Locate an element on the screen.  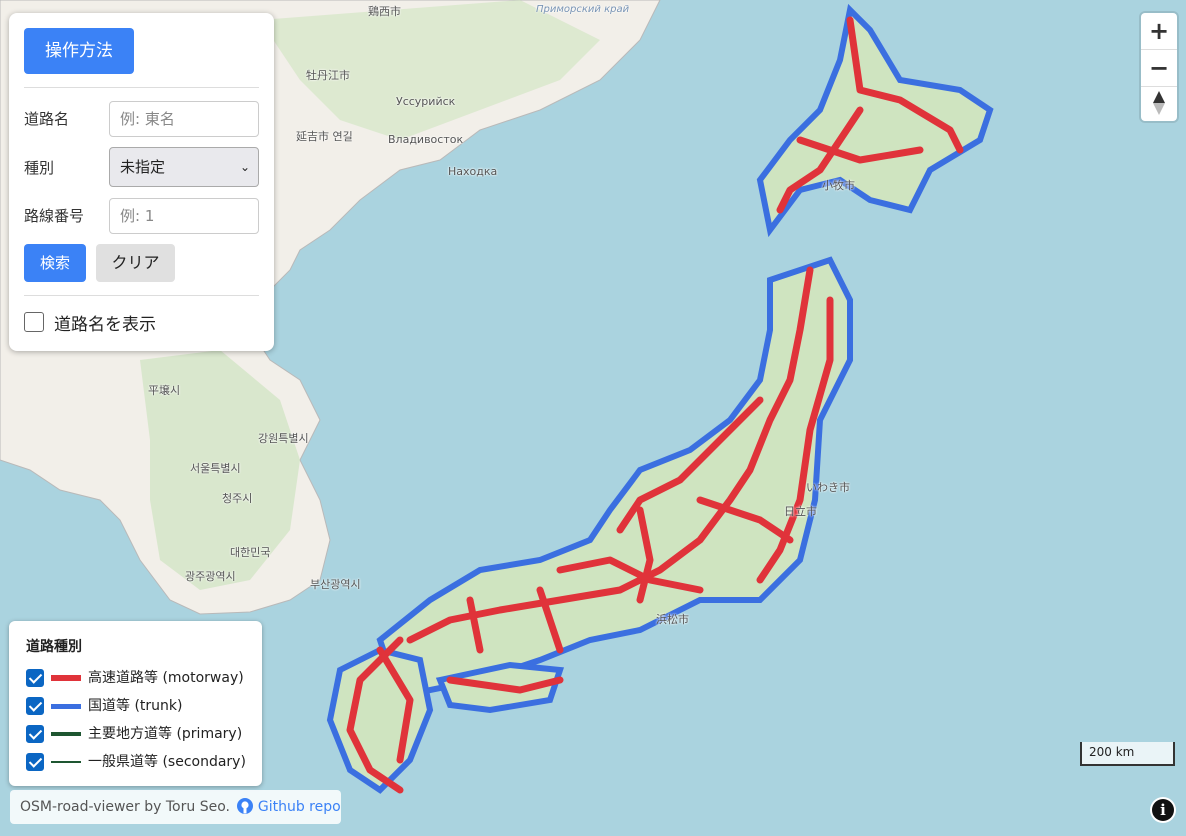
route-number-input: 例: 1 is located at coordinates (184, 216).